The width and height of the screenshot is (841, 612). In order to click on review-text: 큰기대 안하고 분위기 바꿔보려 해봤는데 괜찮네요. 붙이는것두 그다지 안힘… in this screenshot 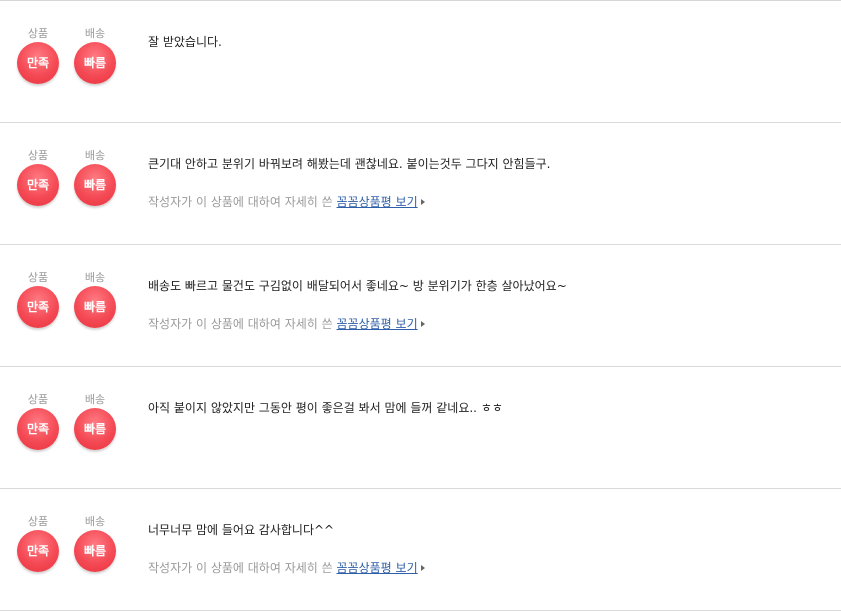, I will do `click(349, 164)`.